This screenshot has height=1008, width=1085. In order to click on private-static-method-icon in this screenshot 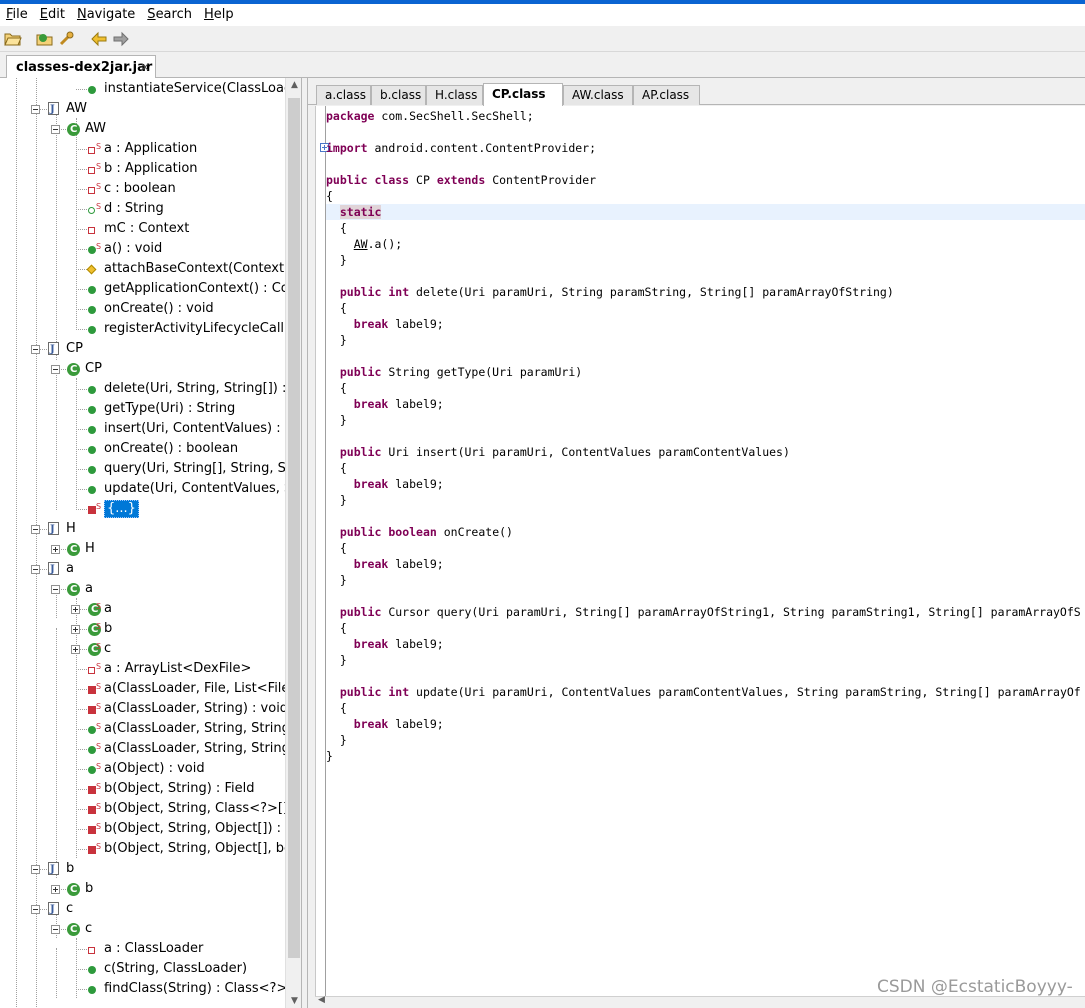, I will do `click(92, 790)`.